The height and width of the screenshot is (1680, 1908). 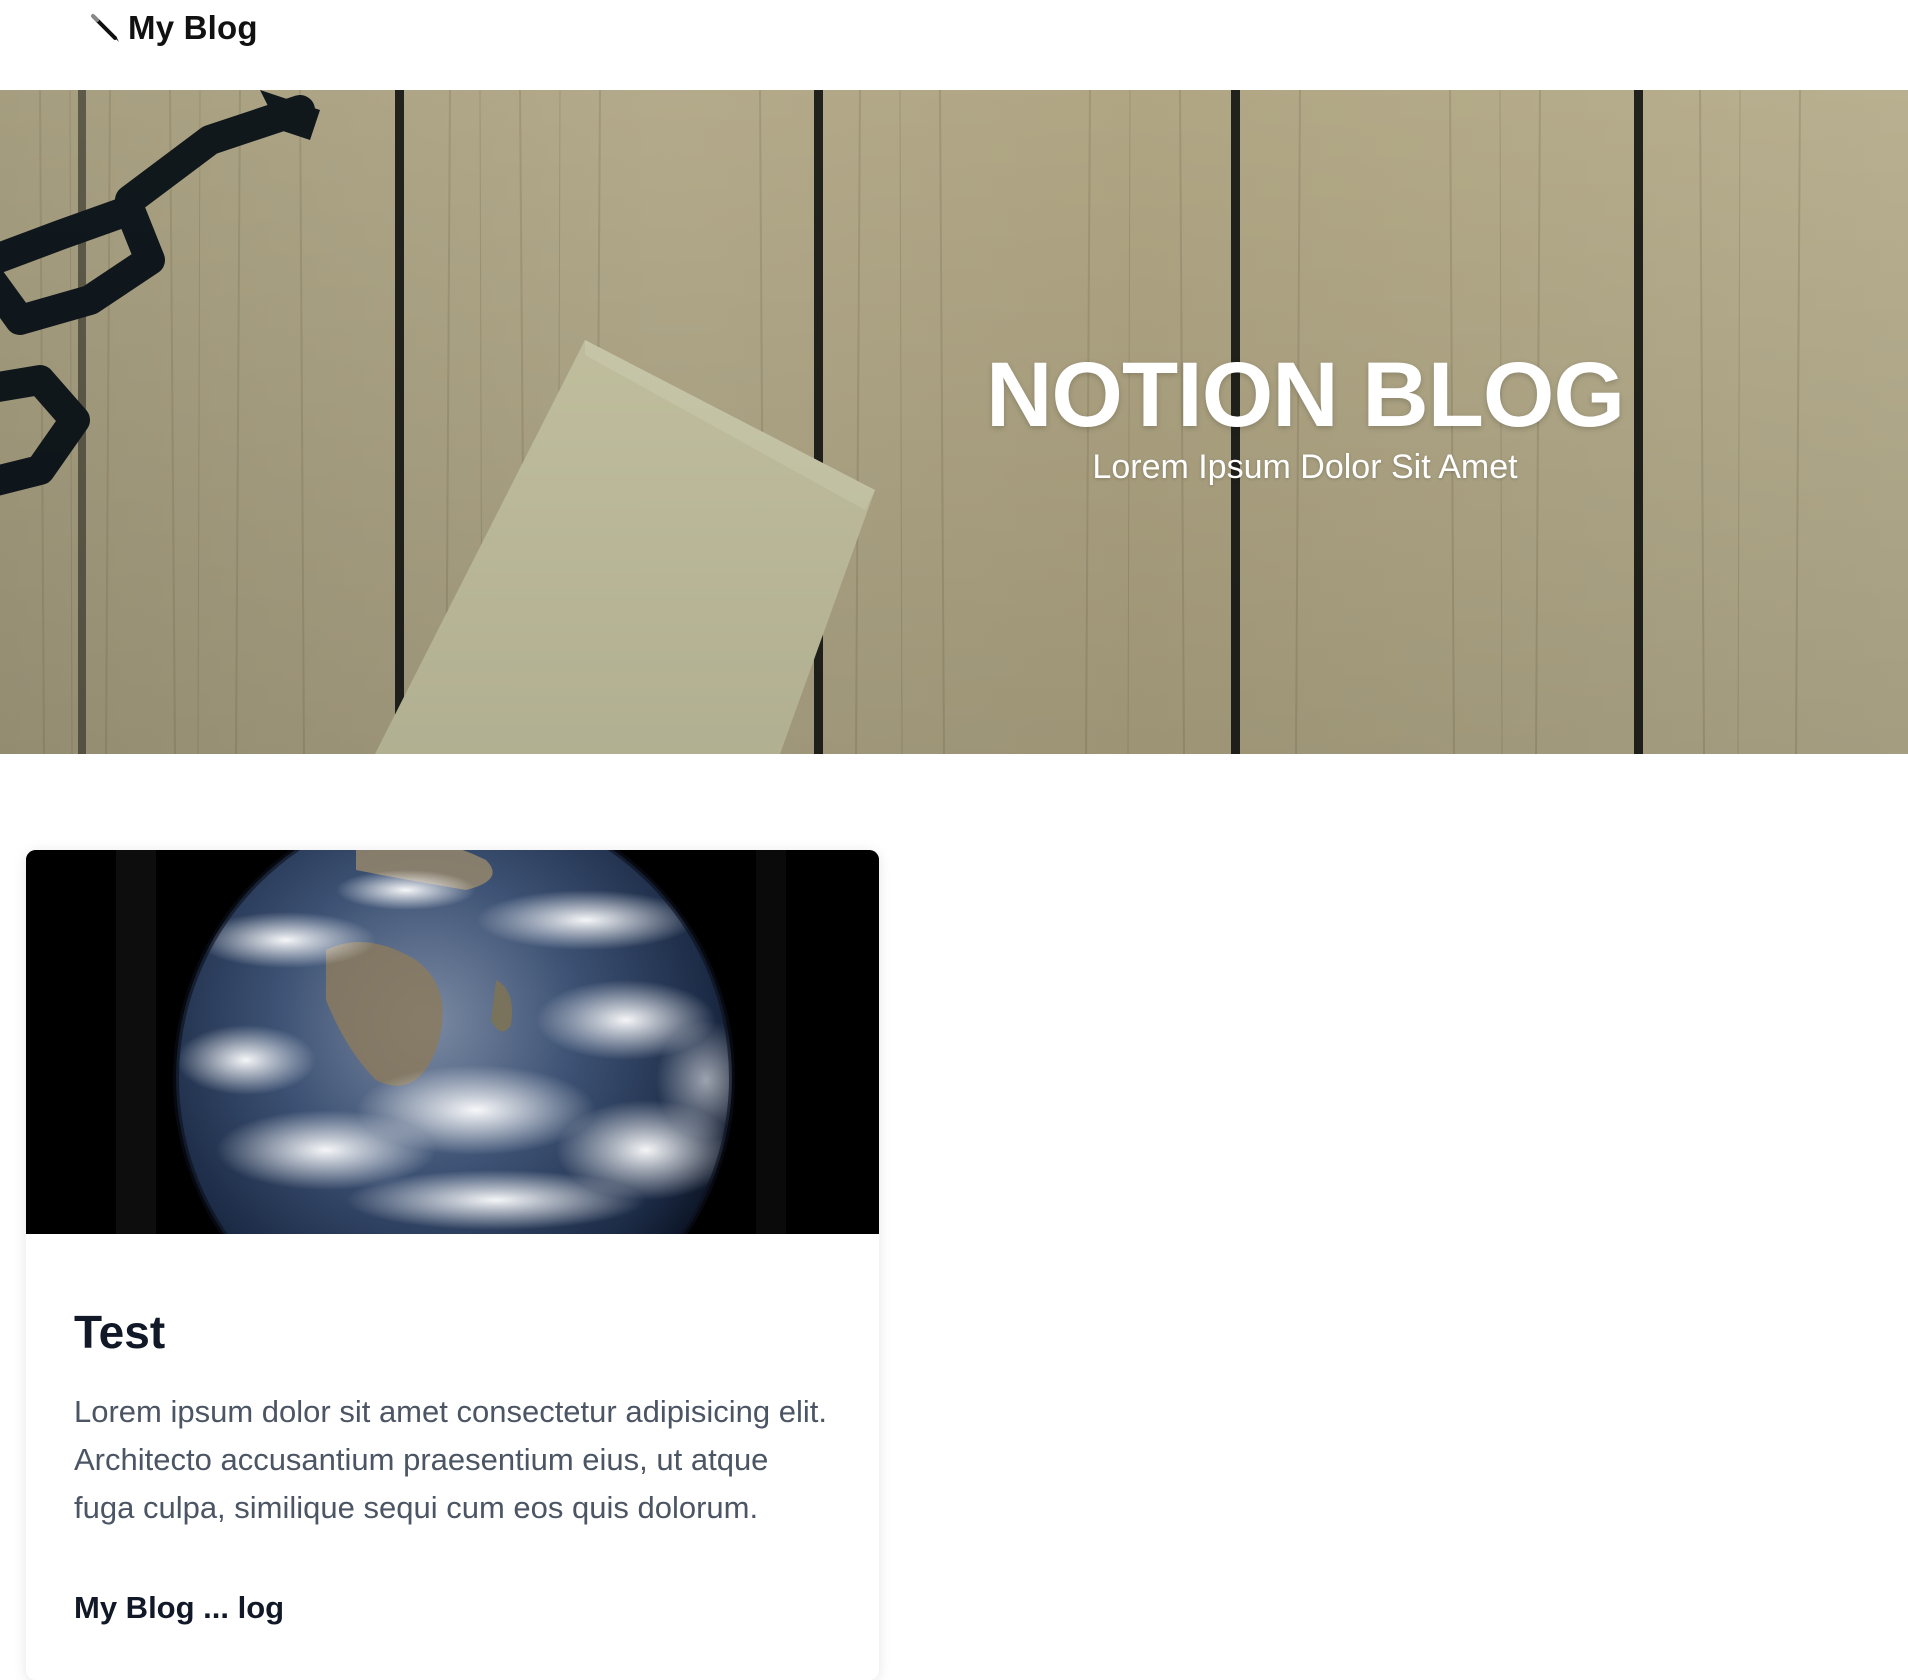 I want to click on post-cover-image, so click(x=452, y=1042).